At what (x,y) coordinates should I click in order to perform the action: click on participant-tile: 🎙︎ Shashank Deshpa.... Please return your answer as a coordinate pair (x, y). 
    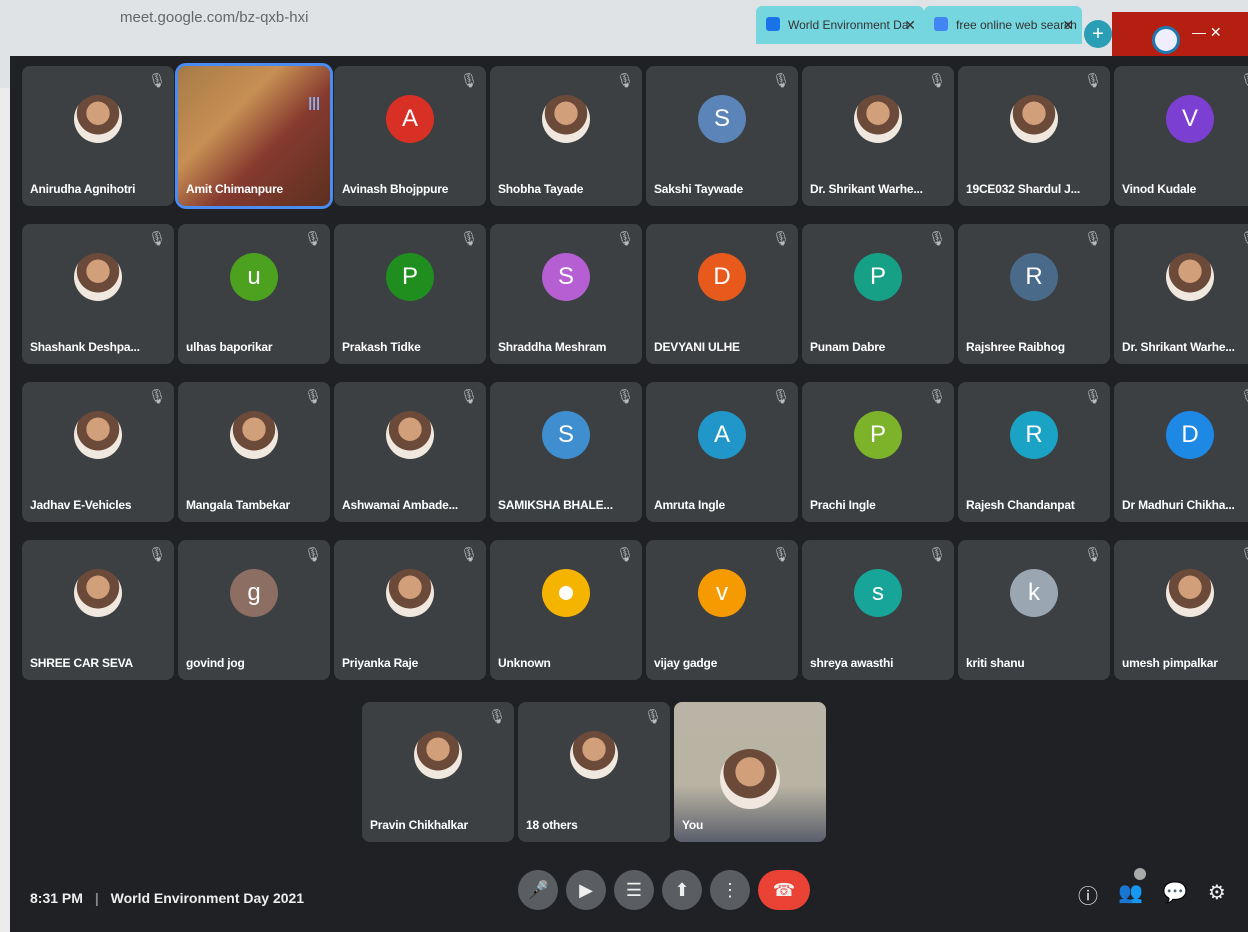
    Looking at the image, I should click on (98, 294).